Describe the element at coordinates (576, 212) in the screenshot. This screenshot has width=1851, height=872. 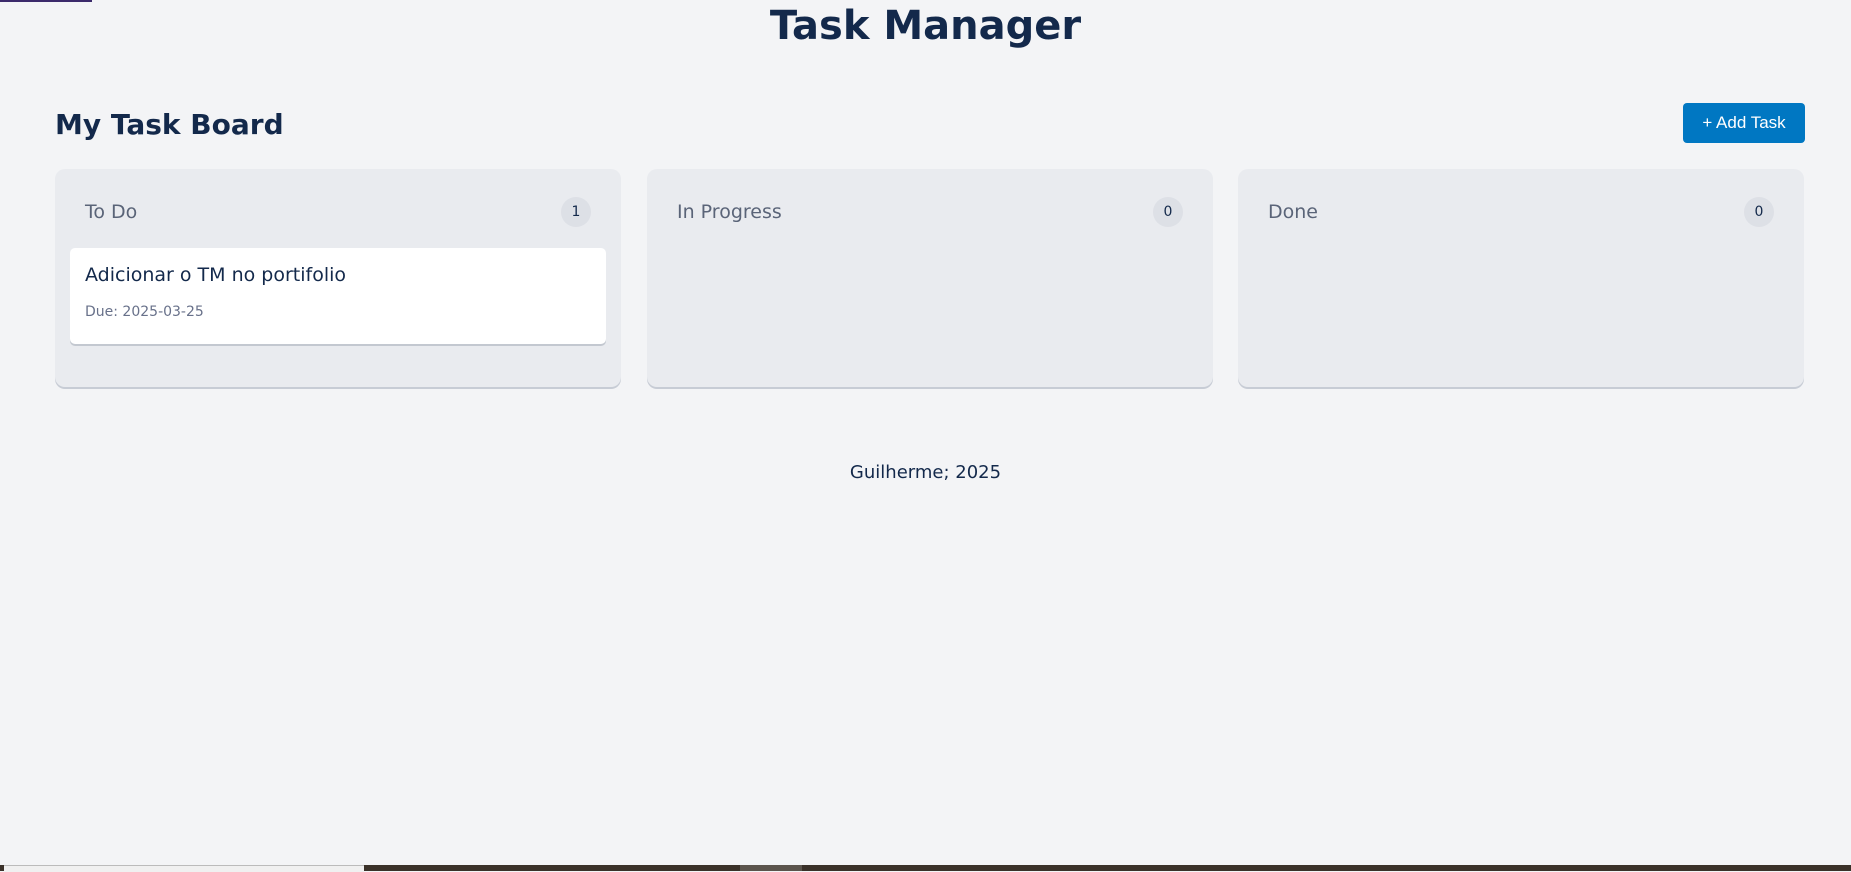
I see `task-count-badge: 1` at that location.